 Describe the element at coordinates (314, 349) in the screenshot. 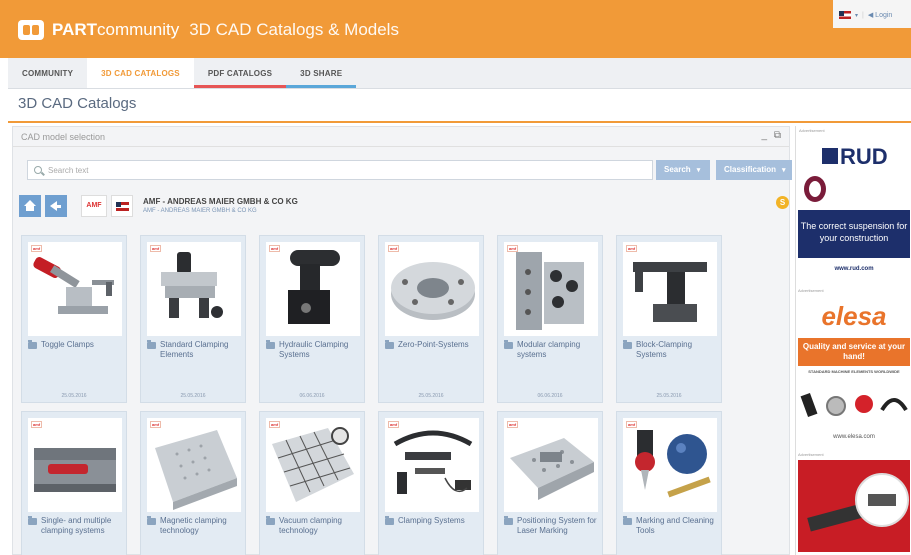

I see `card-label: Hydraulic Clamping Systems` at that location.